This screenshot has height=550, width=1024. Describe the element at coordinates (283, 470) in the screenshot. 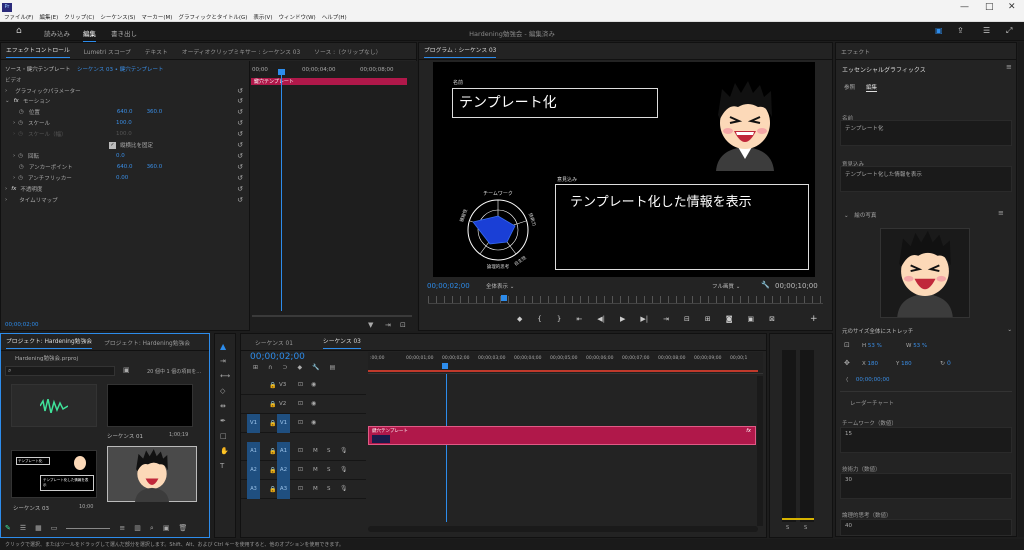

I see `track-target-a2: A2` at that location.